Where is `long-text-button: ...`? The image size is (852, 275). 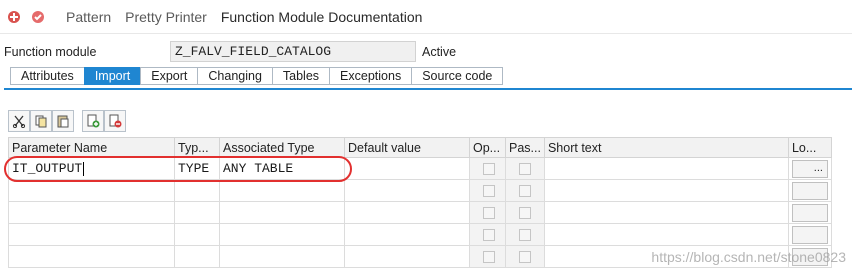
long-text-button: ... is located at coordinates (809, 168).